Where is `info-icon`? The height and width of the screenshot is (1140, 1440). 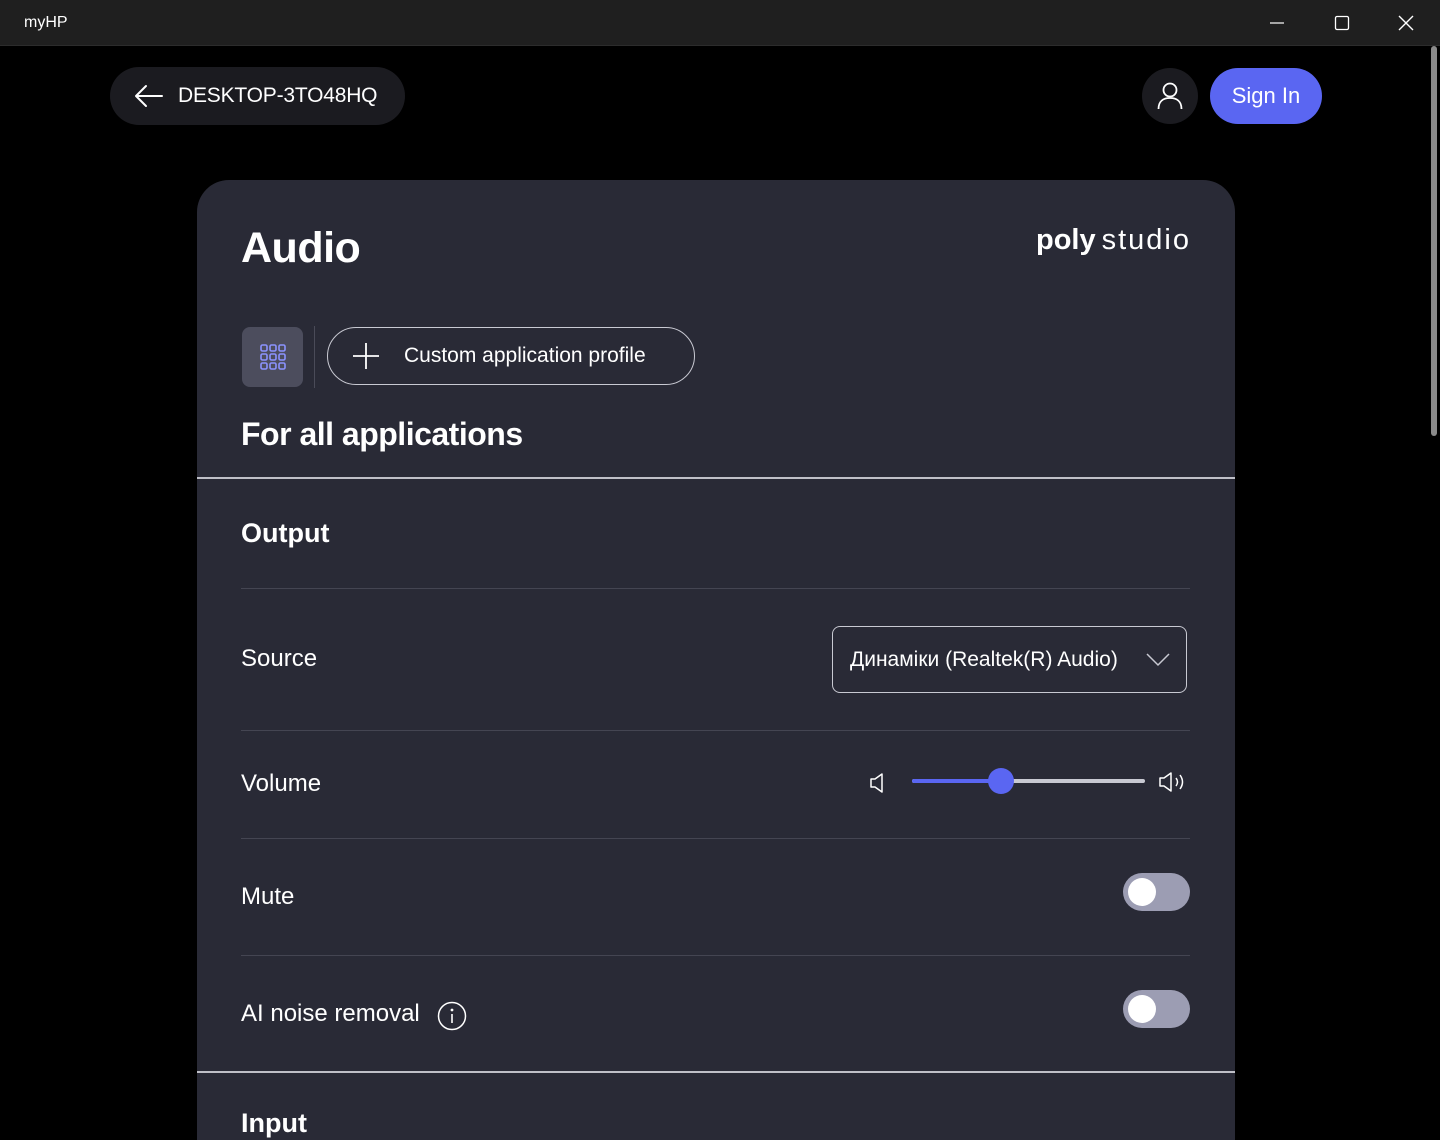
info-icon is located at coordinates (452, 1016).